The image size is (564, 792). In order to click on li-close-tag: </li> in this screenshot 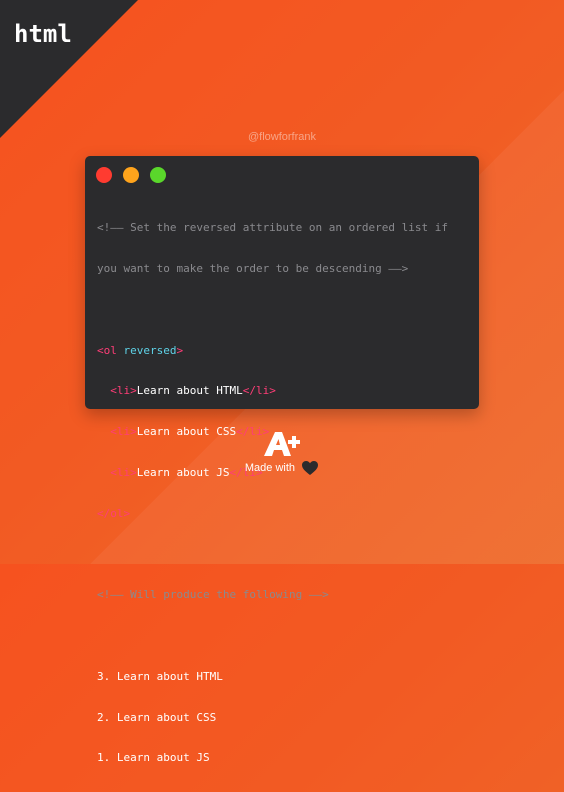, I will do `click(259, 391)`.